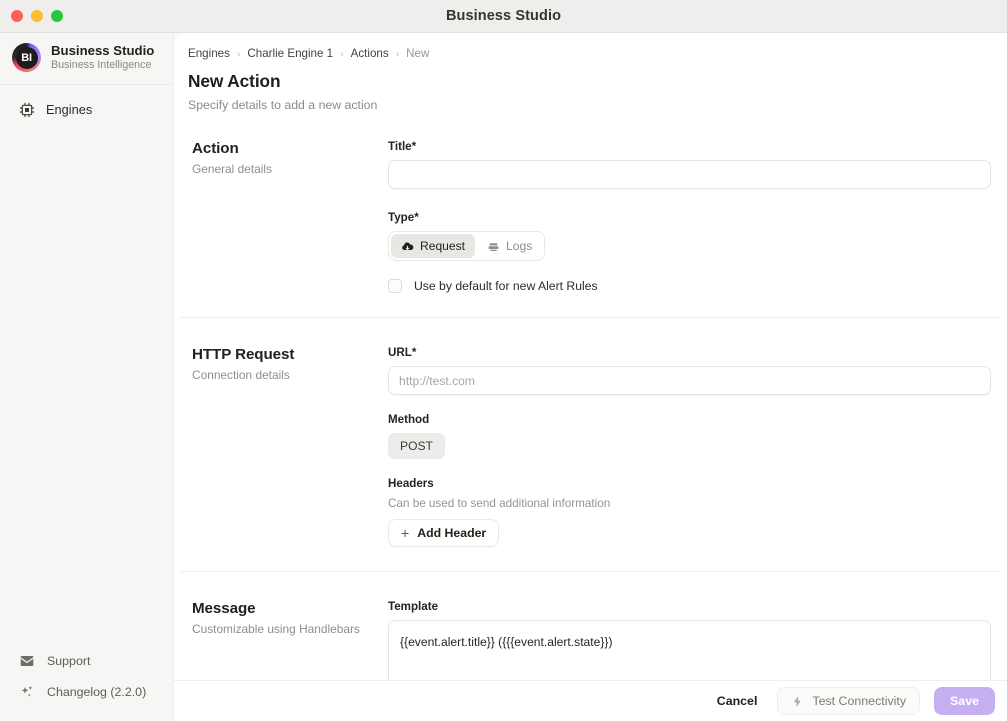 Image resolution: width=1007 pixels, height=721 pixels. I want to click on minimize-button, so click(37, 16).